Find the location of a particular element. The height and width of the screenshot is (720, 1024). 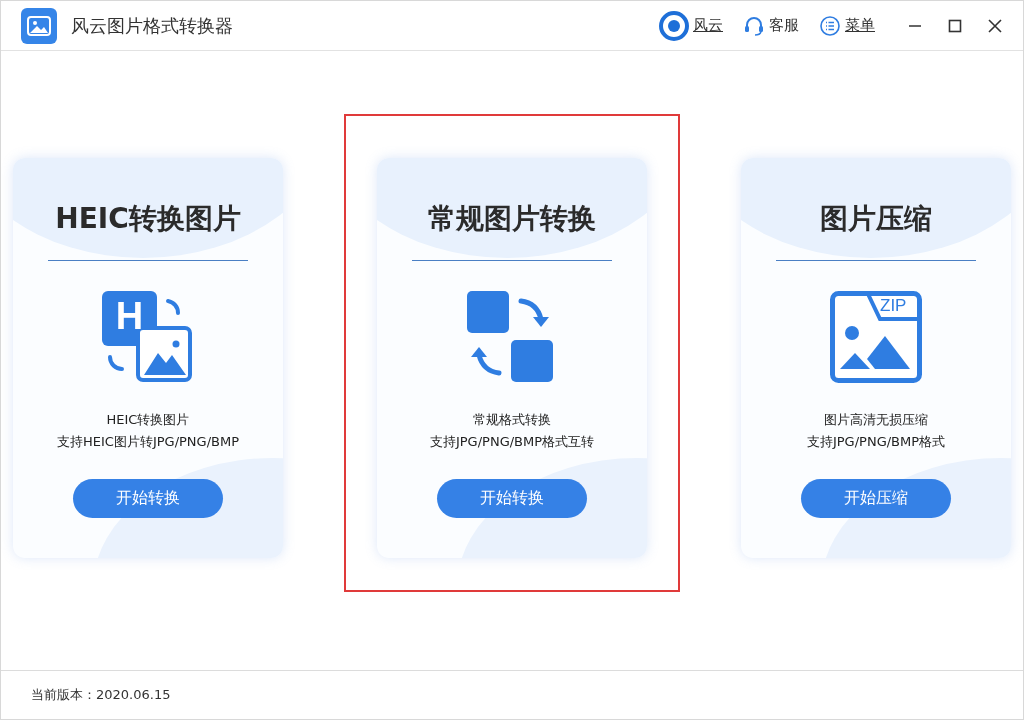

card-title: 图片压缩 is located at coordinates (876, 218).